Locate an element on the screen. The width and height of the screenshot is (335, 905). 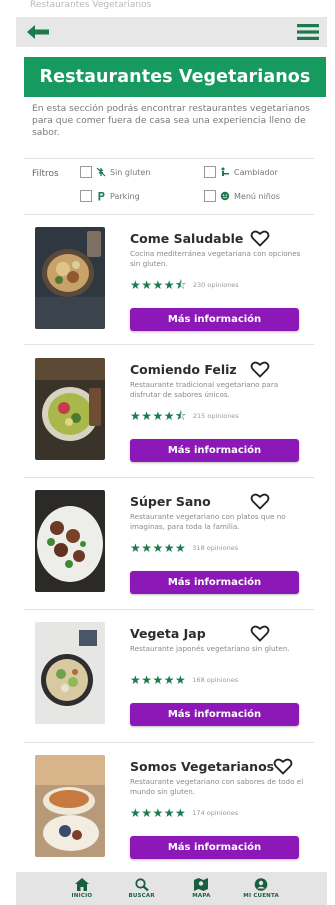
hamburger-menu-icon is located at coordinates (308, 32).